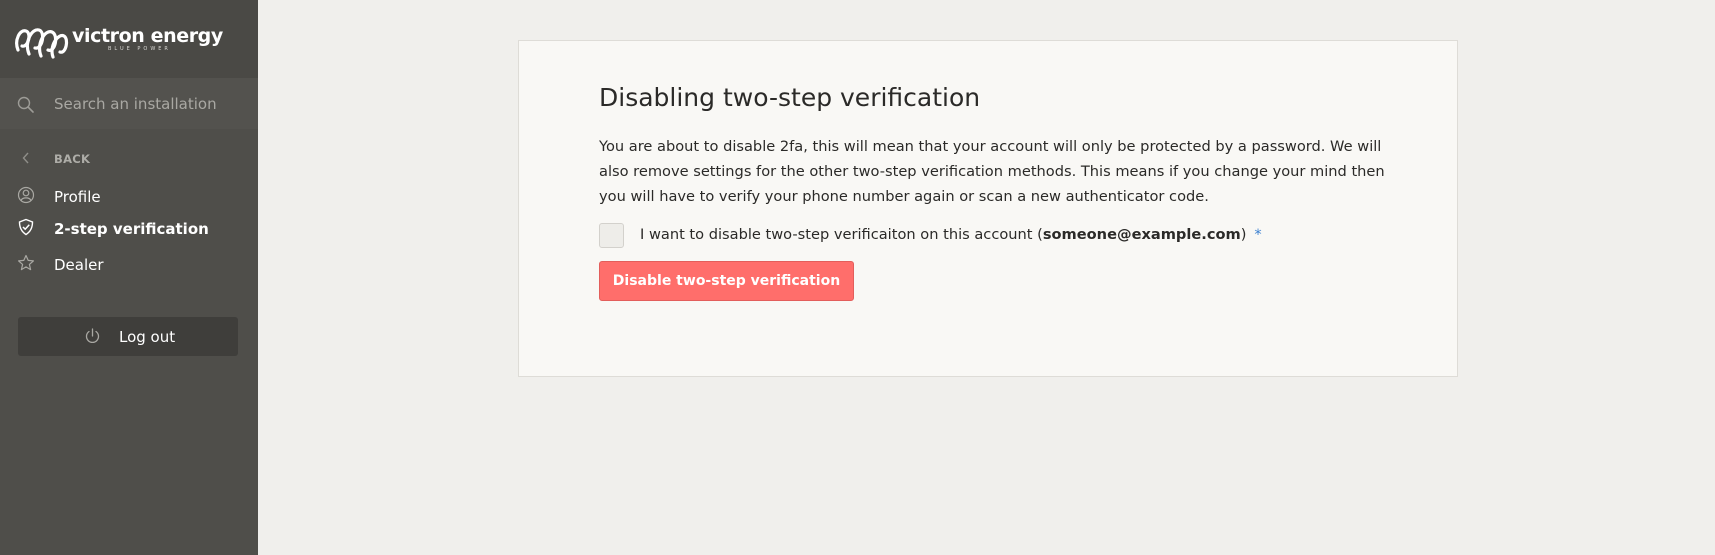 The height and width of the screenshot is (555, 1715). I want to click on logout-label: Log out, so click(147, 337).